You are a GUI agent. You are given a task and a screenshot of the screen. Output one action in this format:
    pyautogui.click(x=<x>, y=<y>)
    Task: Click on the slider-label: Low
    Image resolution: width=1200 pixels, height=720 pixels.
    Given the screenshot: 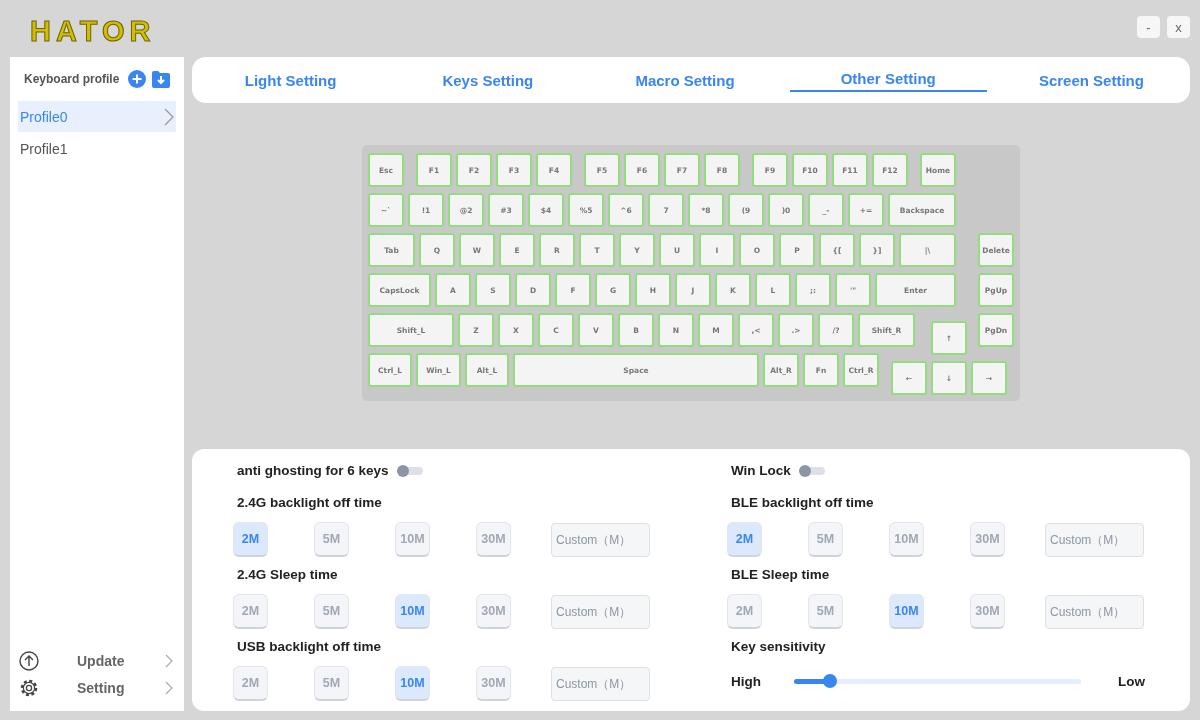 What is the action you would take?
    pyautogui.click(x=1131, y=681)
    